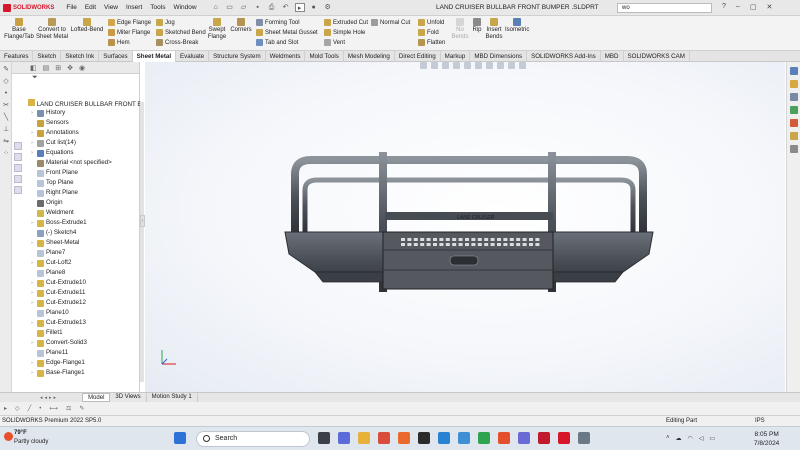 The width and height of the screenshot is (800, 450). What do you see at coordinates (712, 438) in the screenshot?
I see `battery-icon: ▭` at bounding box center [712, 438].